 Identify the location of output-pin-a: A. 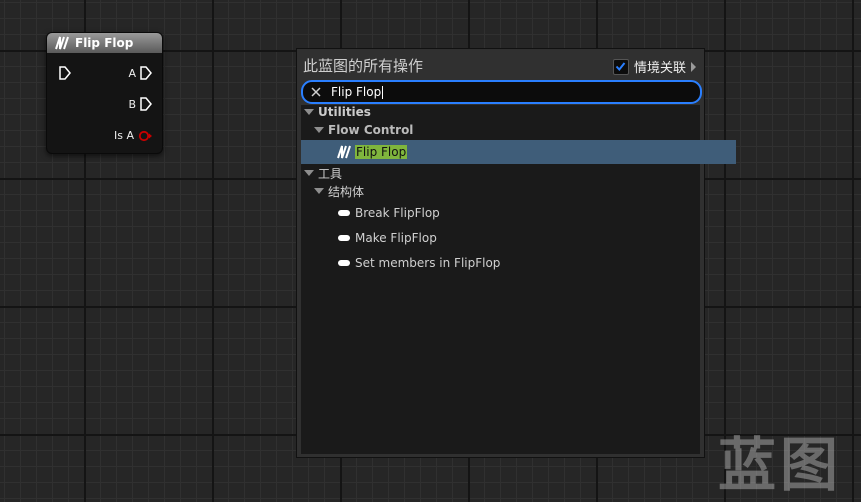
(140, 73).